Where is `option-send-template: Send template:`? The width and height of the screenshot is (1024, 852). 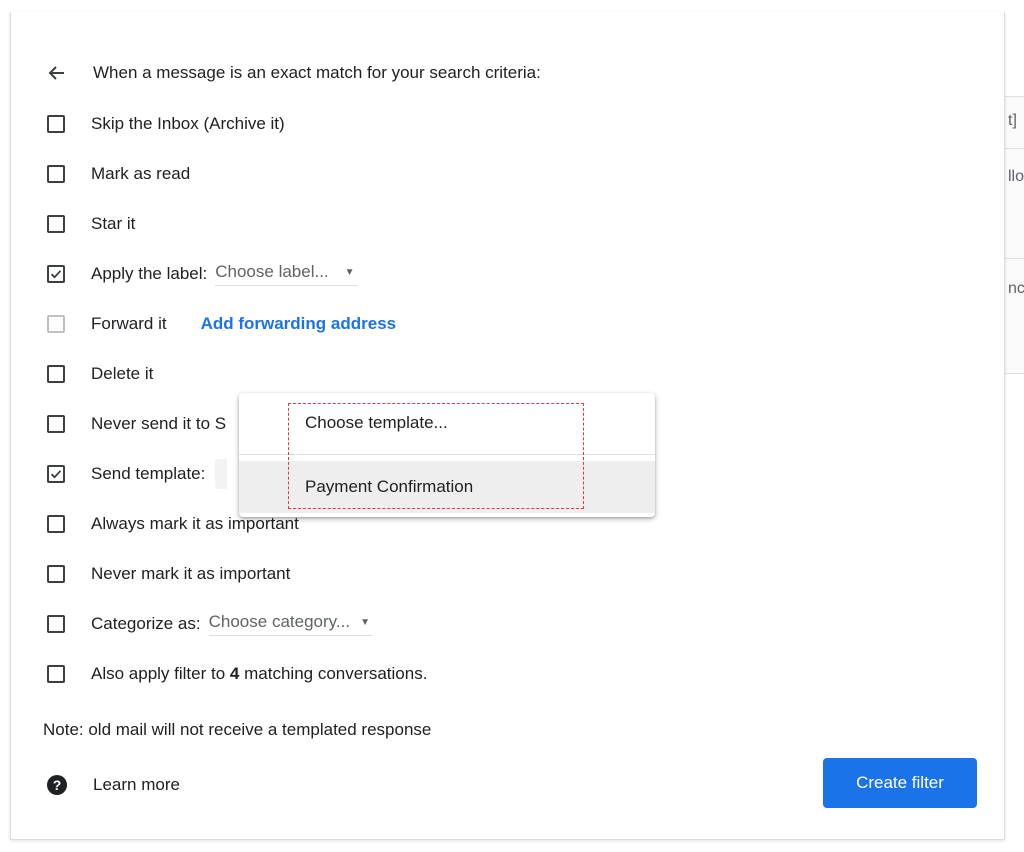
option-send-template: Send template: is located at coordinates (137, 474).